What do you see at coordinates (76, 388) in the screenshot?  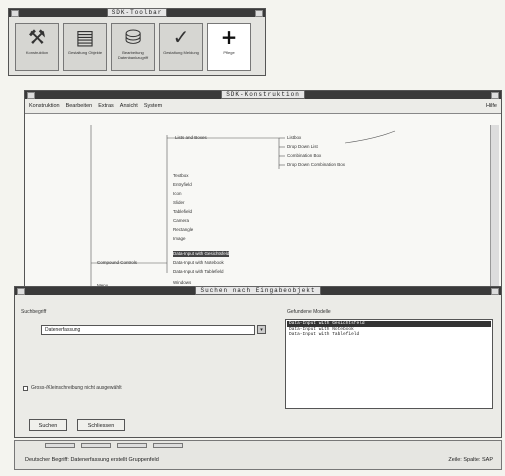 I see `case-checkbox-label: Gross-/Kleinschreibung nicht ausgewählt` at bounding box center [76, 388].